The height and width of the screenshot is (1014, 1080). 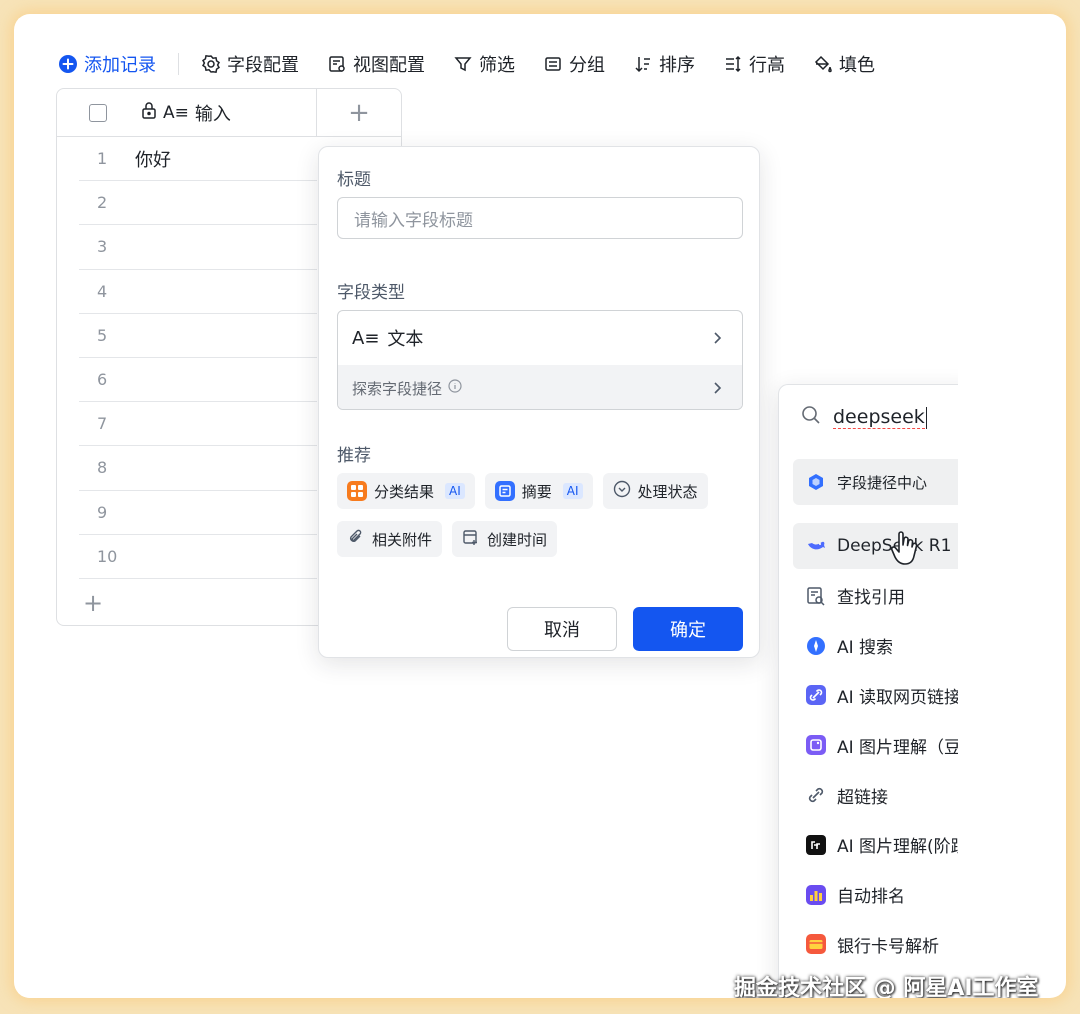 What do you see at coordinates (857, 65) in the screenshot?
I see `fill-color-label: 填色` at bounding box center [857, 65].